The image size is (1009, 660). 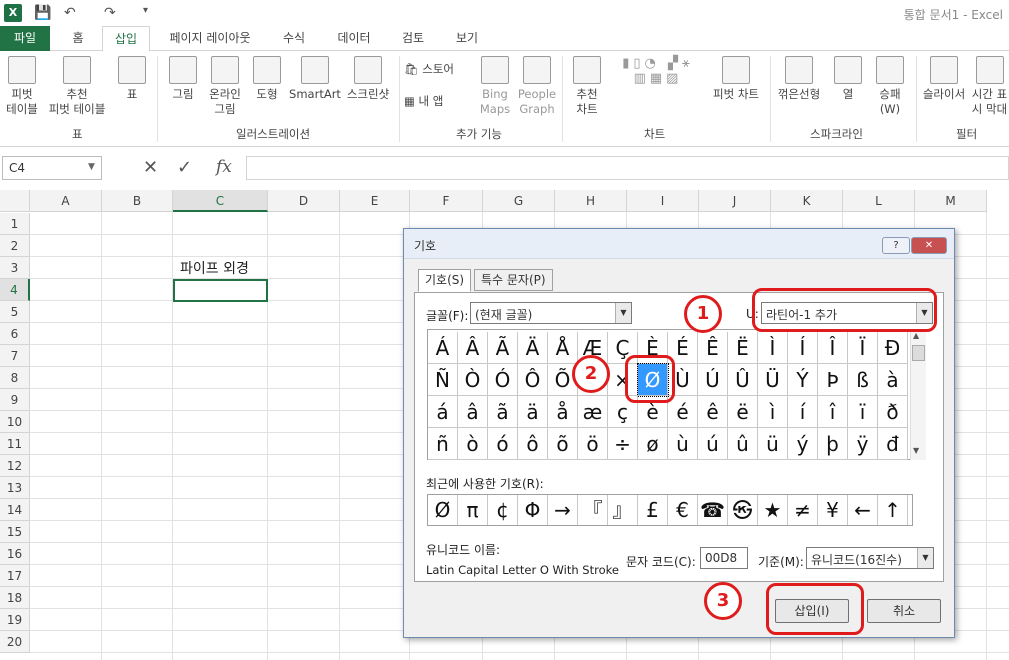 I want to click on symbol-cell: đ, so click(x=893, y=444).